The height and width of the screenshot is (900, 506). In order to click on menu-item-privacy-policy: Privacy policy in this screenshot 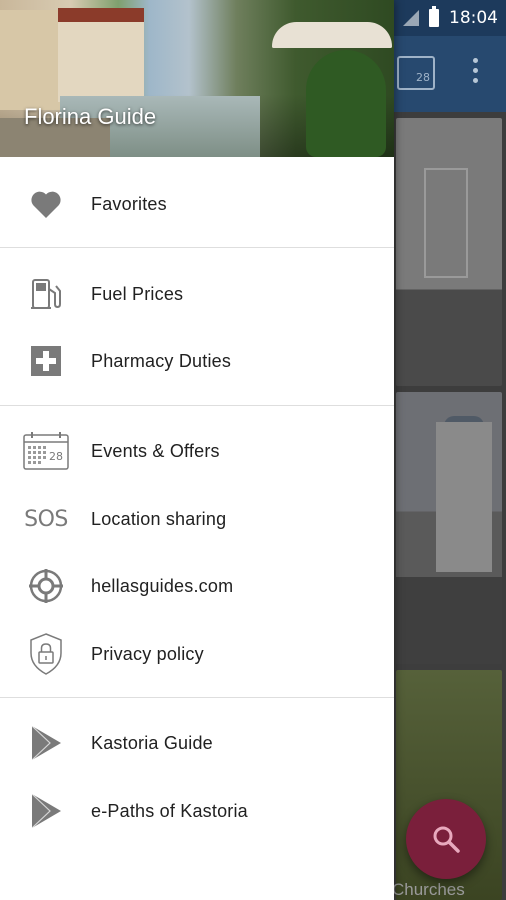, I will do `click(197, 654)`.